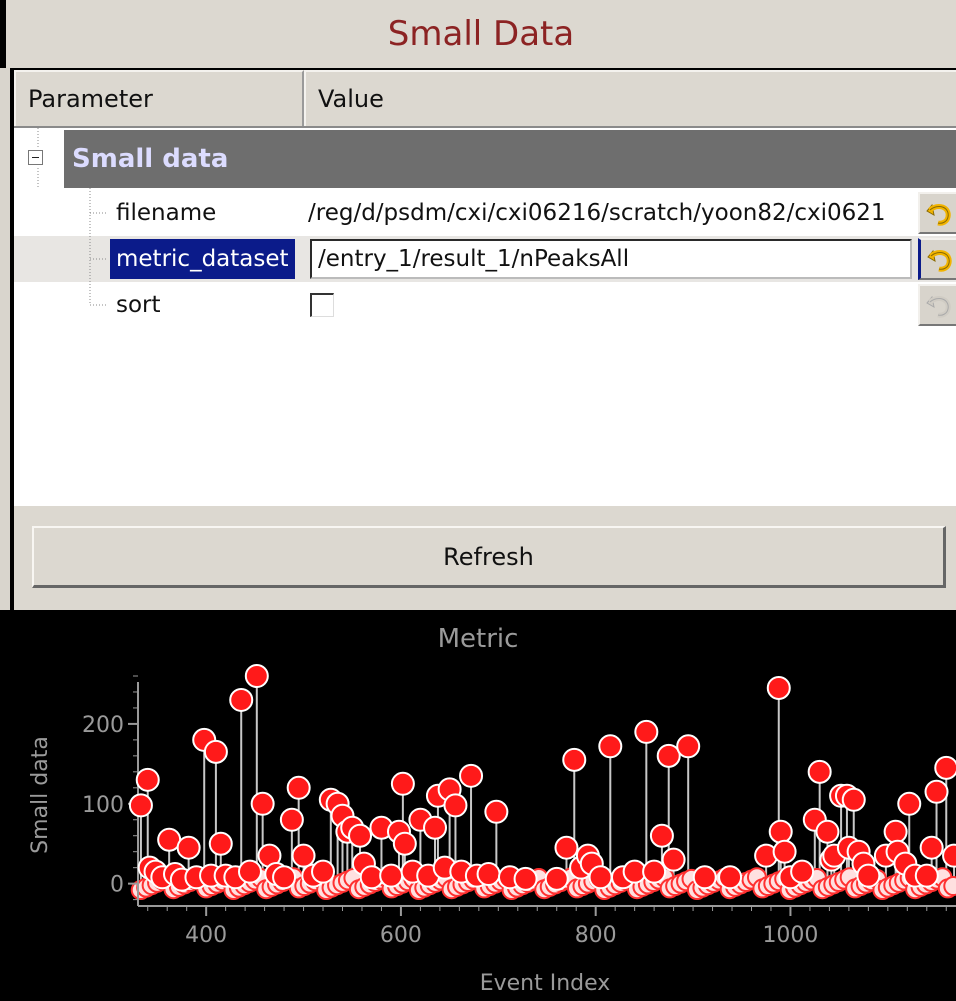 The height and width of the screenshot is (1001, 956). What do you see at coordinates (485, 159) in the screenshot?
I see `group-small-data: Small data` at bounding box center [485, 159].